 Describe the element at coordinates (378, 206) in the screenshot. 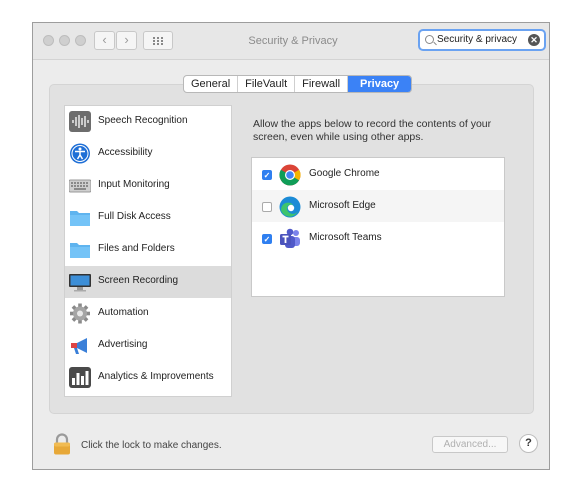

I see `app-row-microsoft-edge: Microsoft Edge` at that location.